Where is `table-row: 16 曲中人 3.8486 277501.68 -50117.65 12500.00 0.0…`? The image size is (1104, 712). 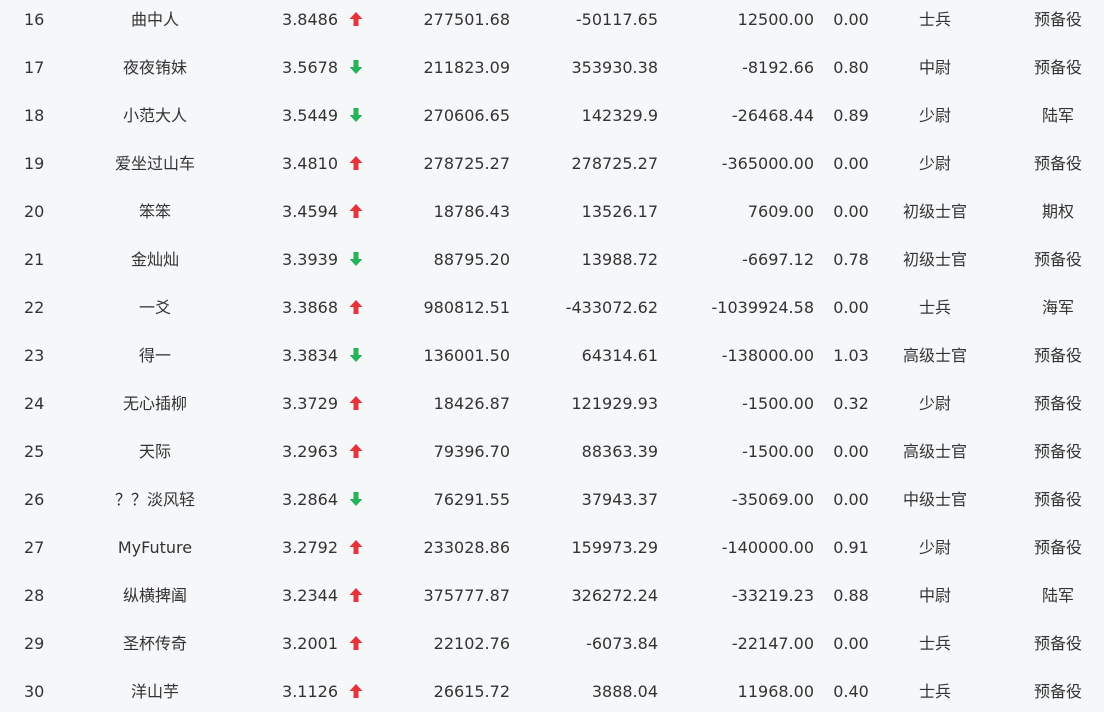 table-row: 16 曲中人 3.8486 277501.68 -50117.65 12500.00 0.0… is located at coordinates (552, 24).